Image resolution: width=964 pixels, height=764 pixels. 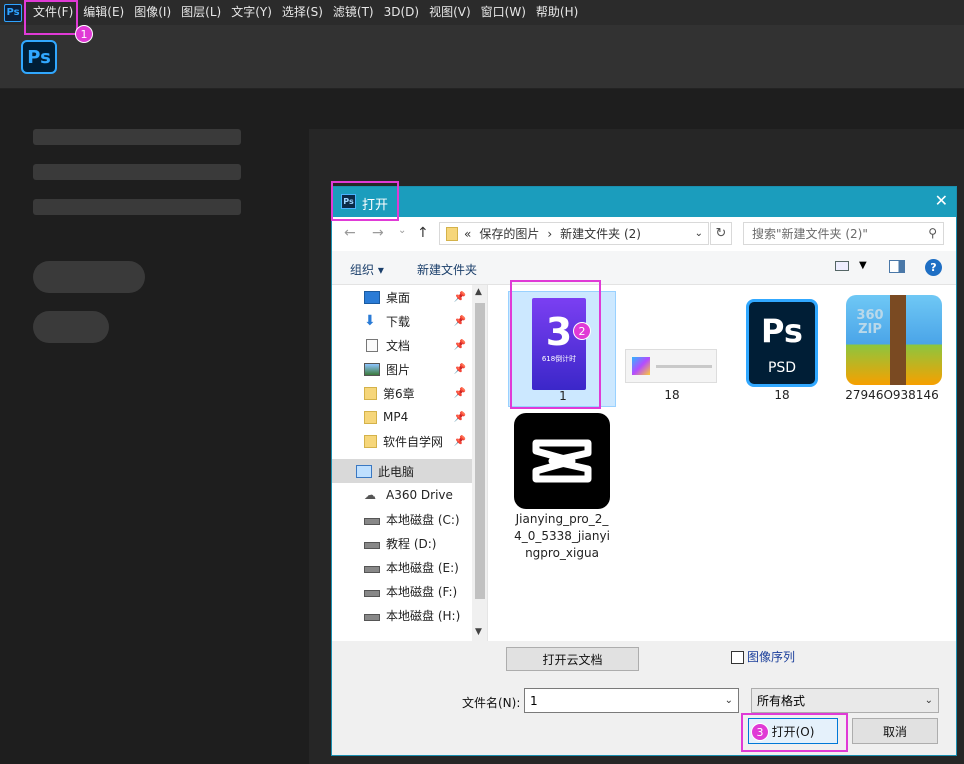 I want to click on nav-label: 教程 (D:), so click(x=411, y=543).